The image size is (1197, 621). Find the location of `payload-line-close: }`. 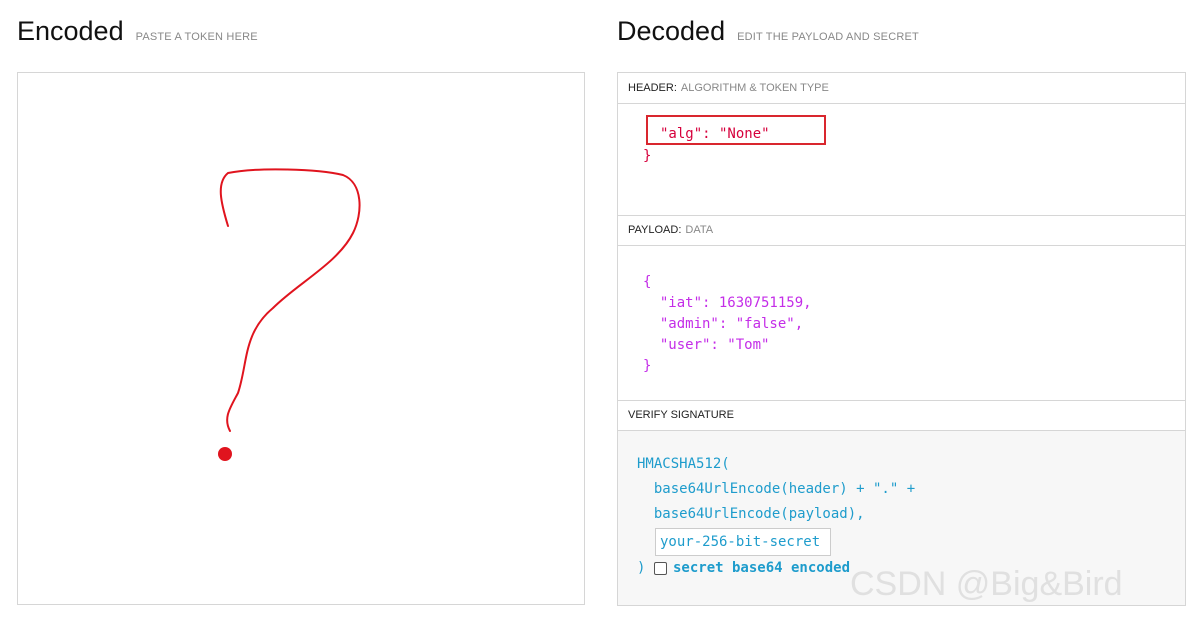

payload-line-close: } is located at coordinates (647, 366).